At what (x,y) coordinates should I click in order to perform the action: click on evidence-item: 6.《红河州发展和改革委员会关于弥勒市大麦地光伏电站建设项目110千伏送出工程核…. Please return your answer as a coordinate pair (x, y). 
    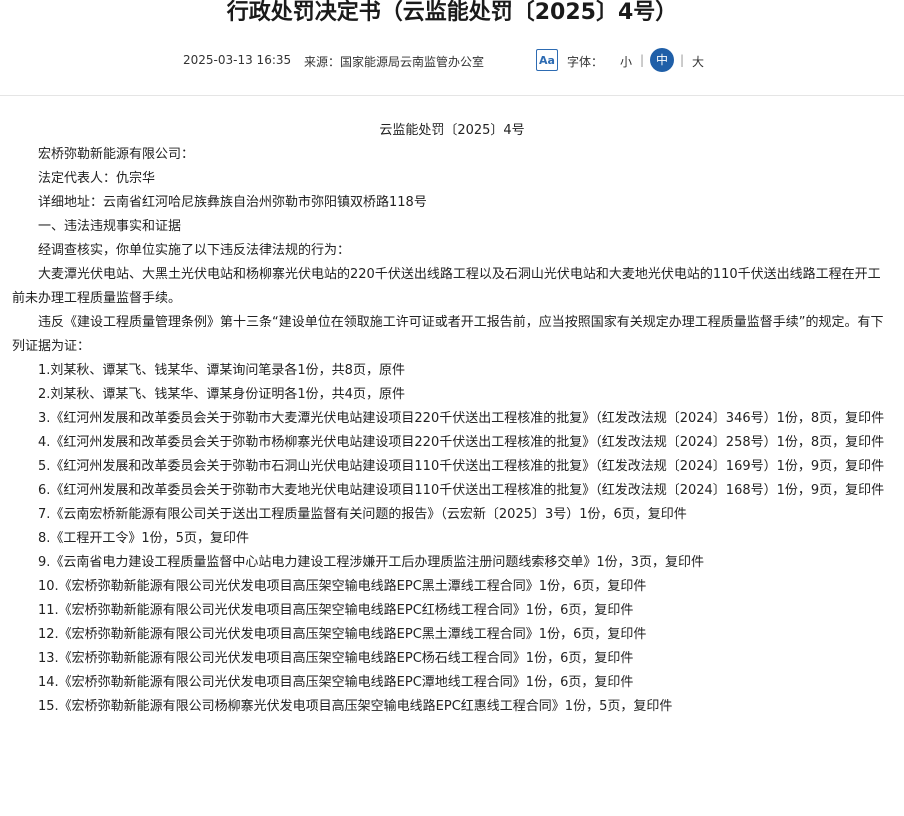
    Looking at the image, I should click on (461, 490).